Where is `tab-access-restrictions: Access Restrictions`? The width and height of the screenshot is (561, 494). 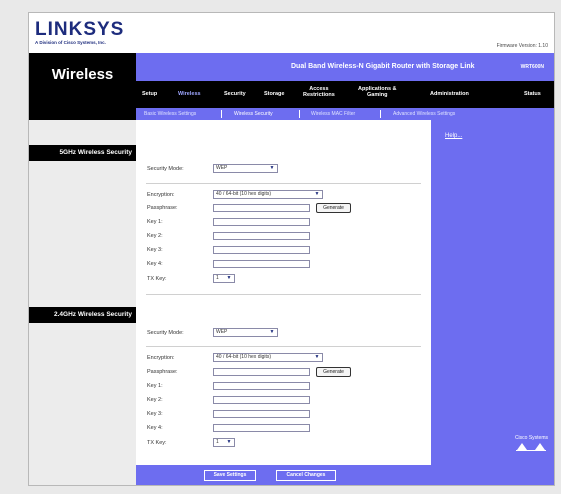 tab-access-restrictions: Access Restrictions is located at coordinates (319, 92).